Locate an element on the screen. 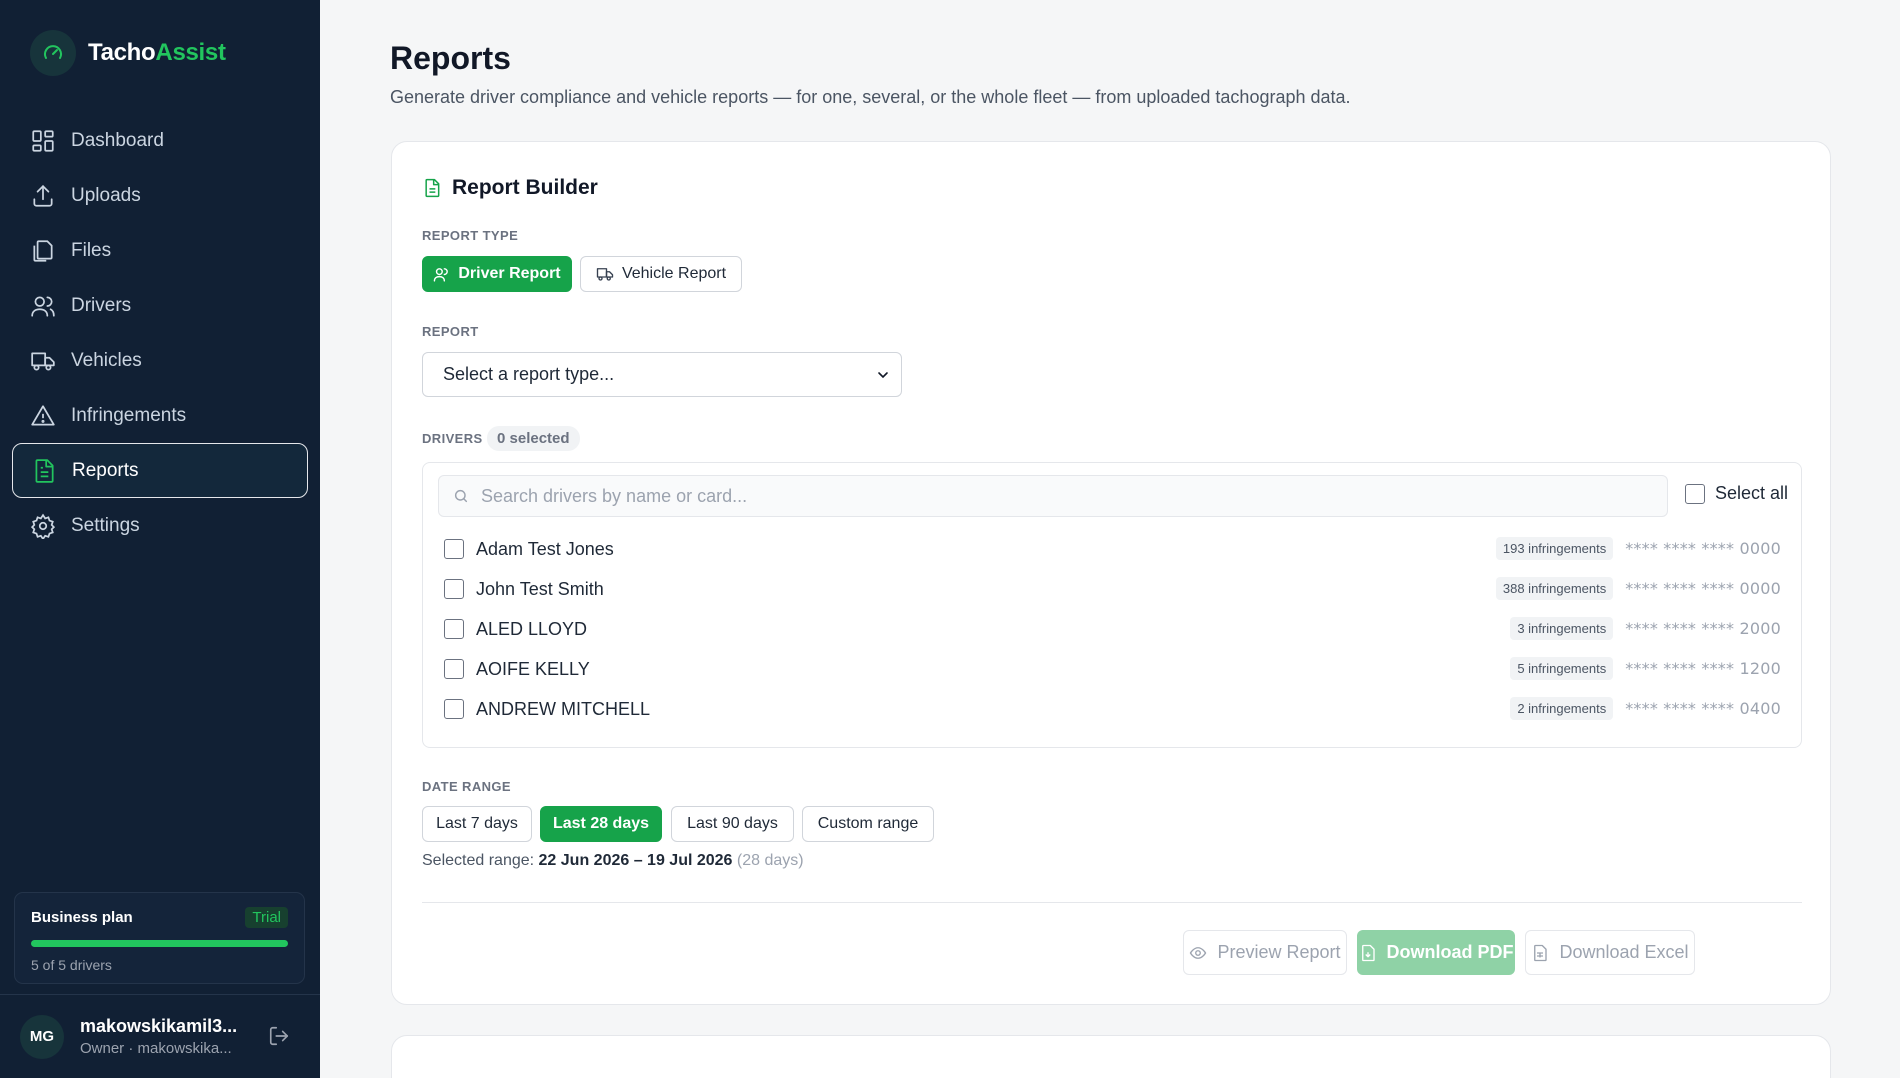  sidebar-item-dashboard: Dashboard is located at coordinates (160, 140).